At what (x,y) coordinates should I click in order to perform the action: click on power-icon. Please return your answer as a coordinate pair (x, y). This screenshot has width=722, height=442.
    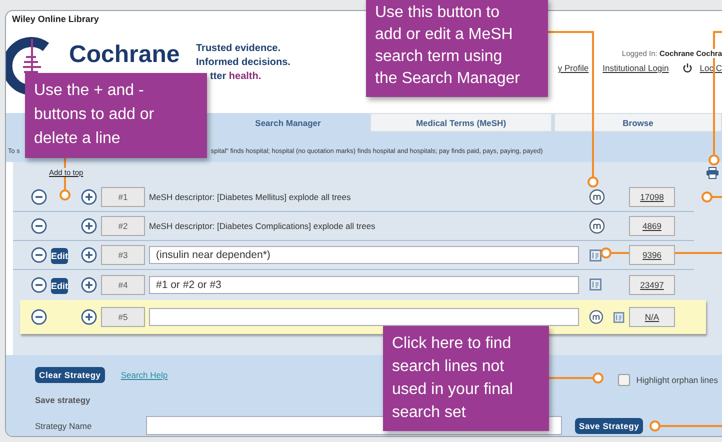
    Looking at the image, I should click on (687, 68).